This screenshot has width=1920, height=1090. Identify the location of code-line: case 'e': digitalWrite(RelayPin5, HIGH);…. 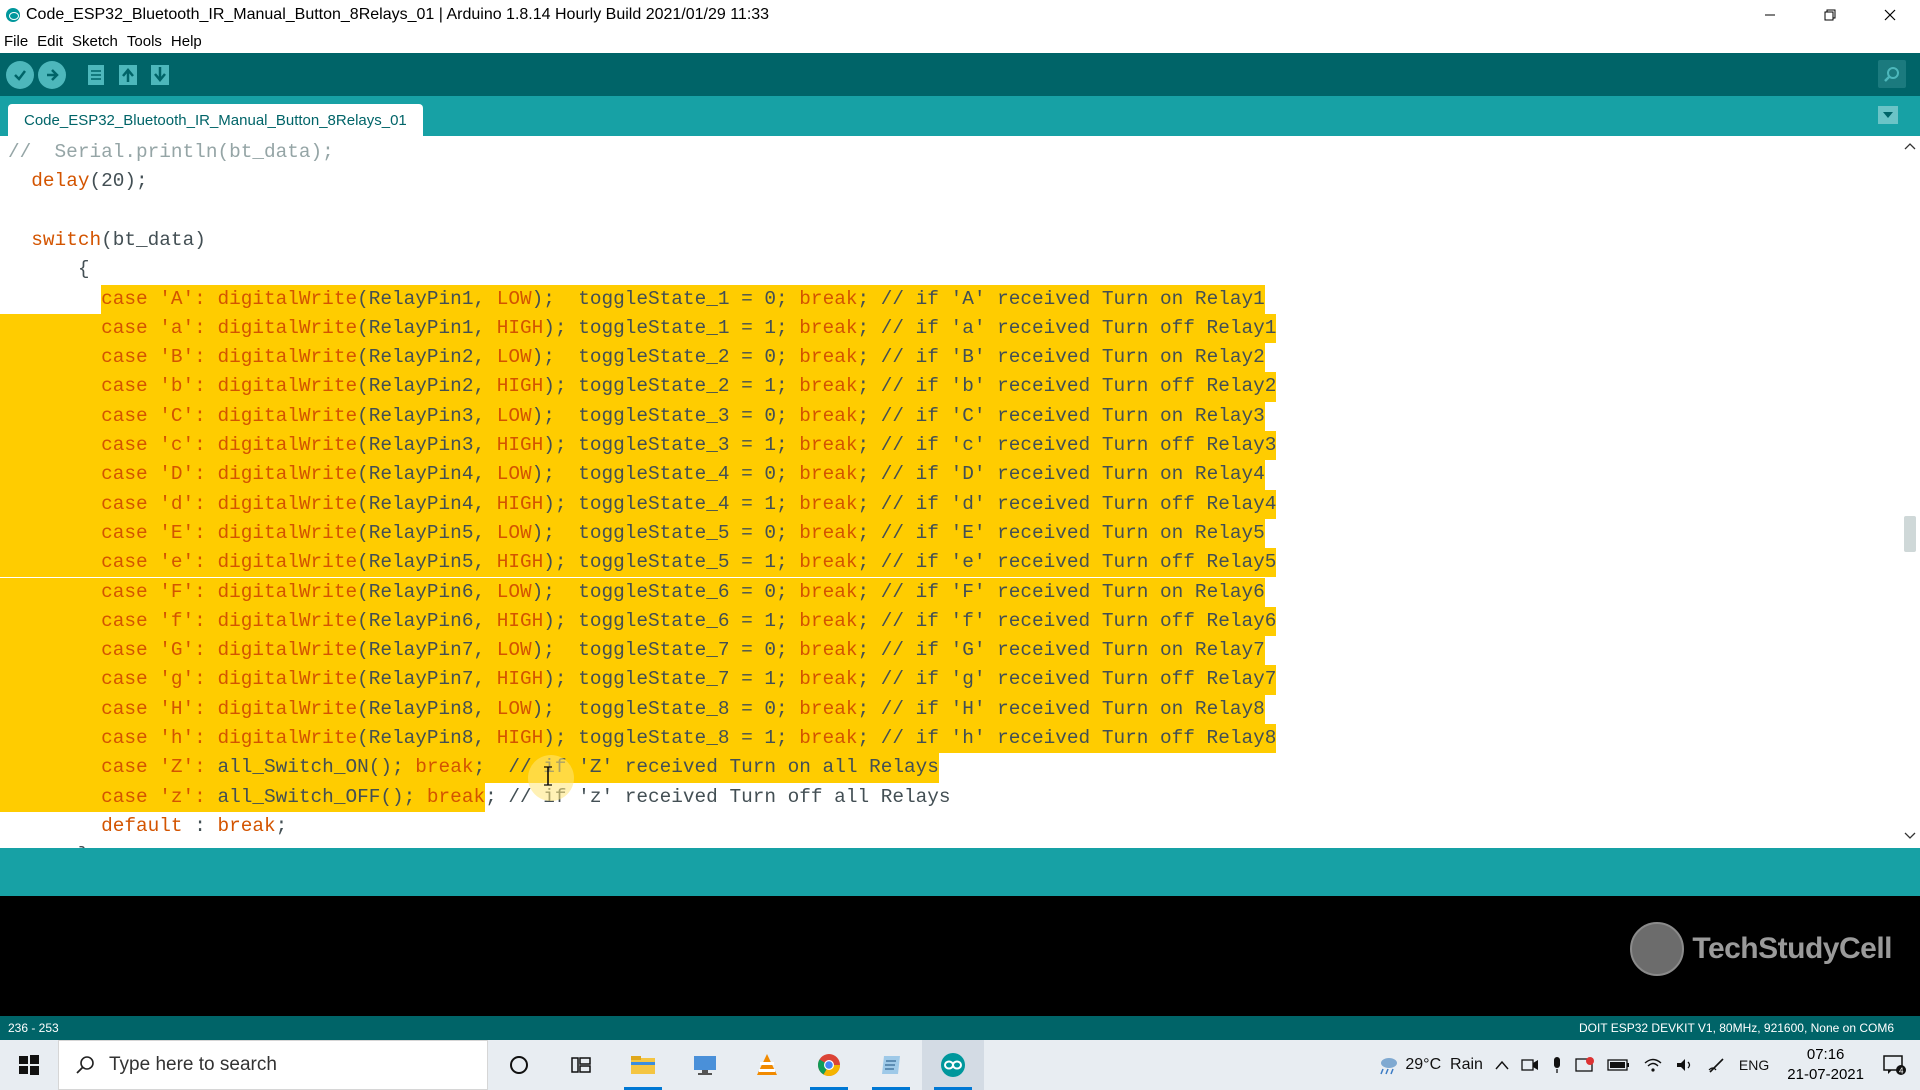
(642, 562).